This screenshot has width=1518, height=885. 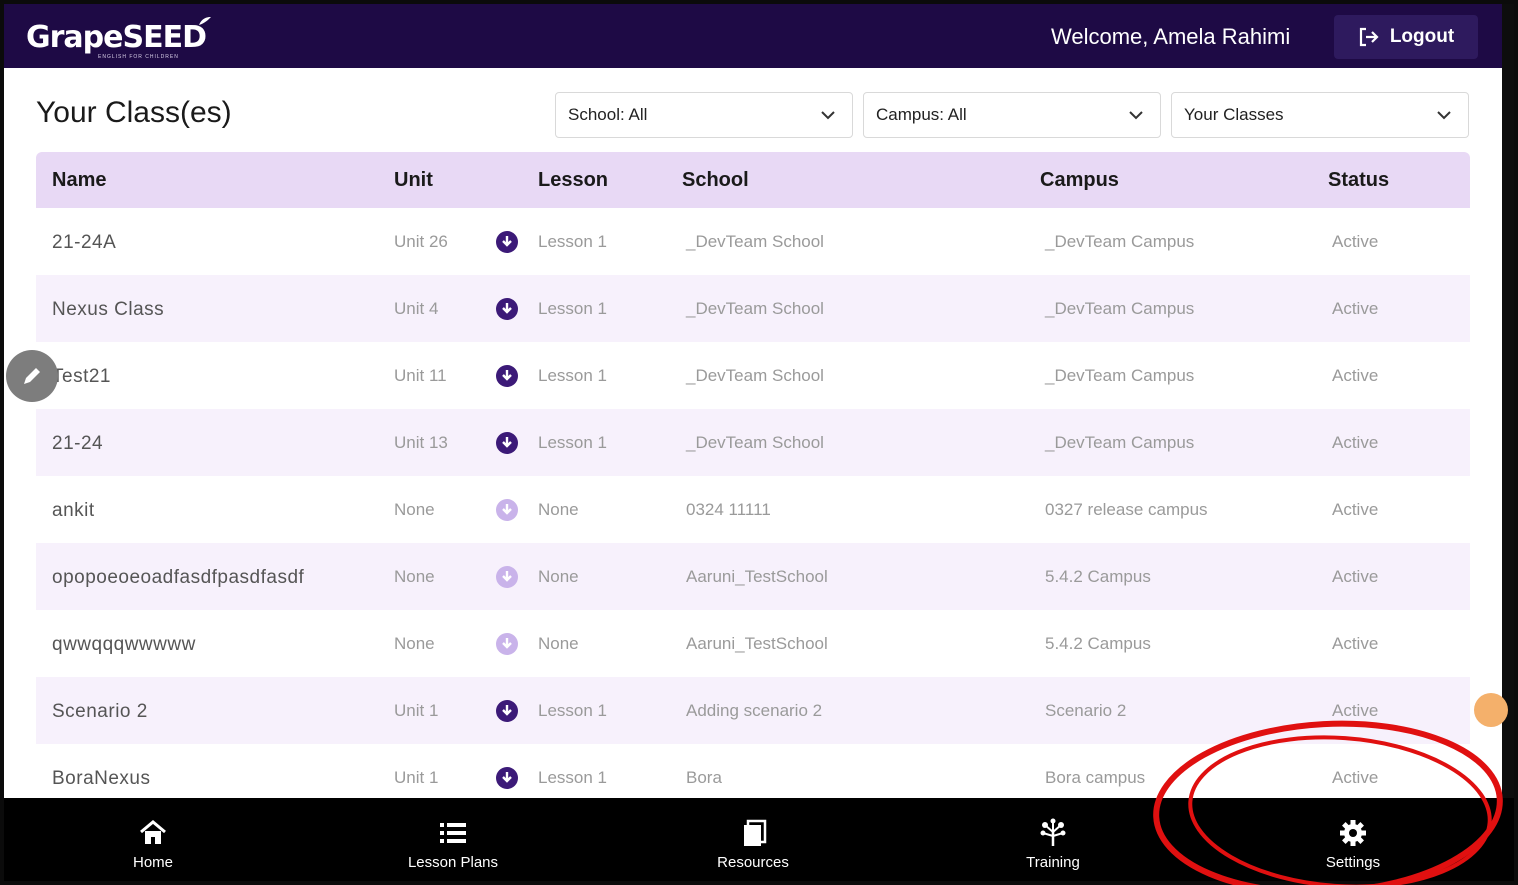 What do you see at coordinates (1126, 509) in the screenshot?
I see `campus-cell: 0327 release campus` at bounding box center [1126, 509].